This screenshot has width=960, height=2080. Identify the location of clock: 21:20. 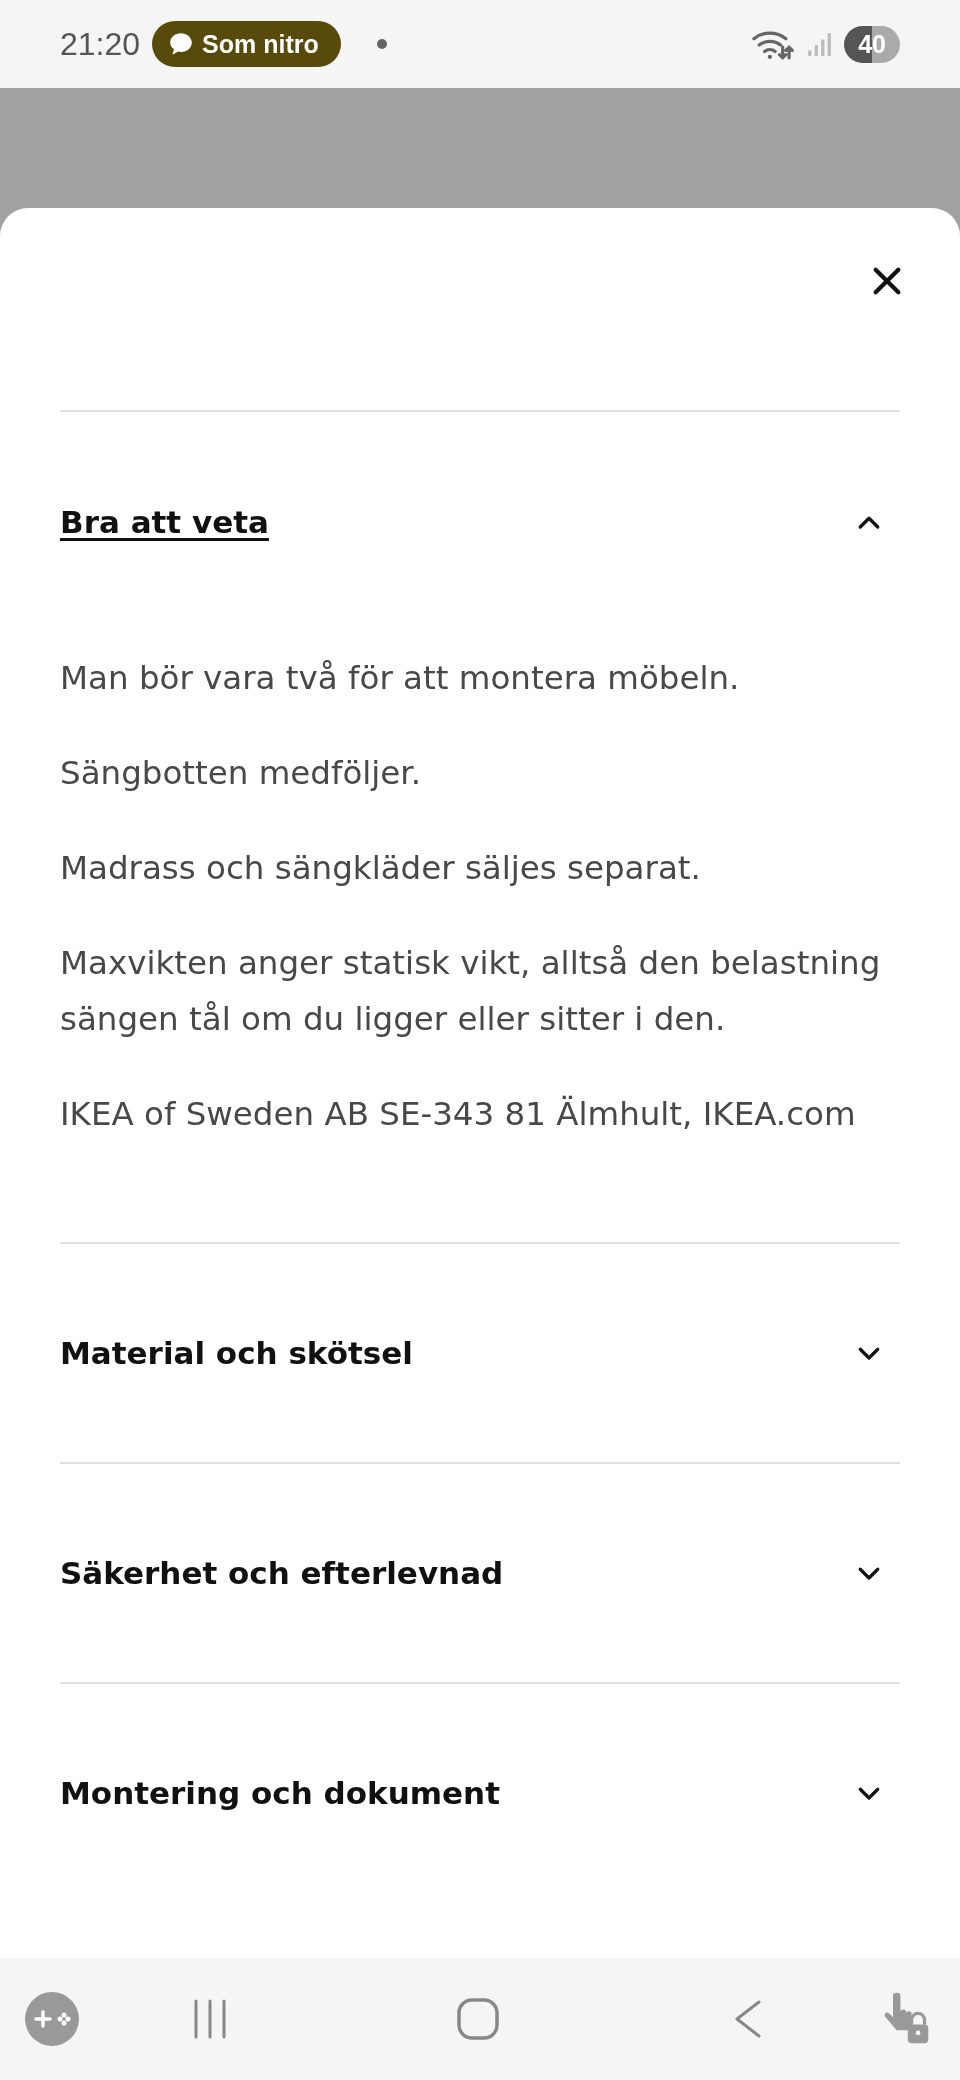
(100, 44).